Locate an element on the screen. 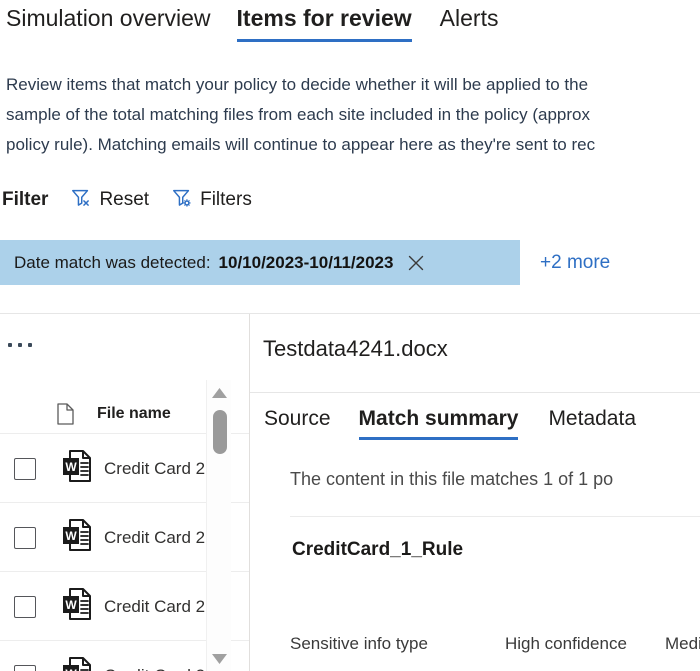 The height and width of the screenshot is (671, 700). filter-command-bar: Filter Reset Filters is located at coordinates (126, 200).